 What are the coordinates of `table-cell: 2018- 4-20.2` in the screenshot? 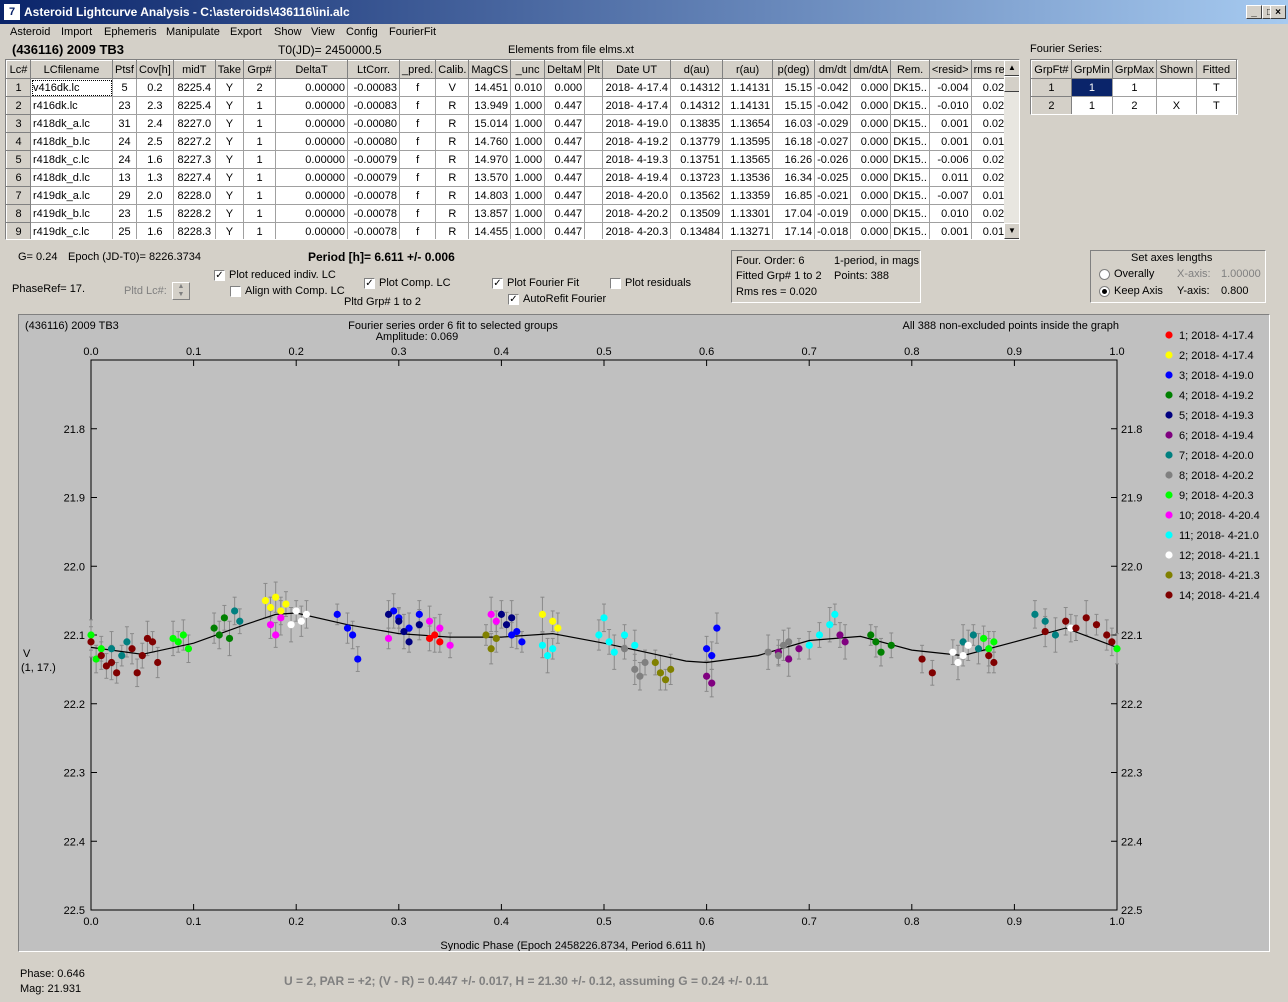 It's located at (637, 213).